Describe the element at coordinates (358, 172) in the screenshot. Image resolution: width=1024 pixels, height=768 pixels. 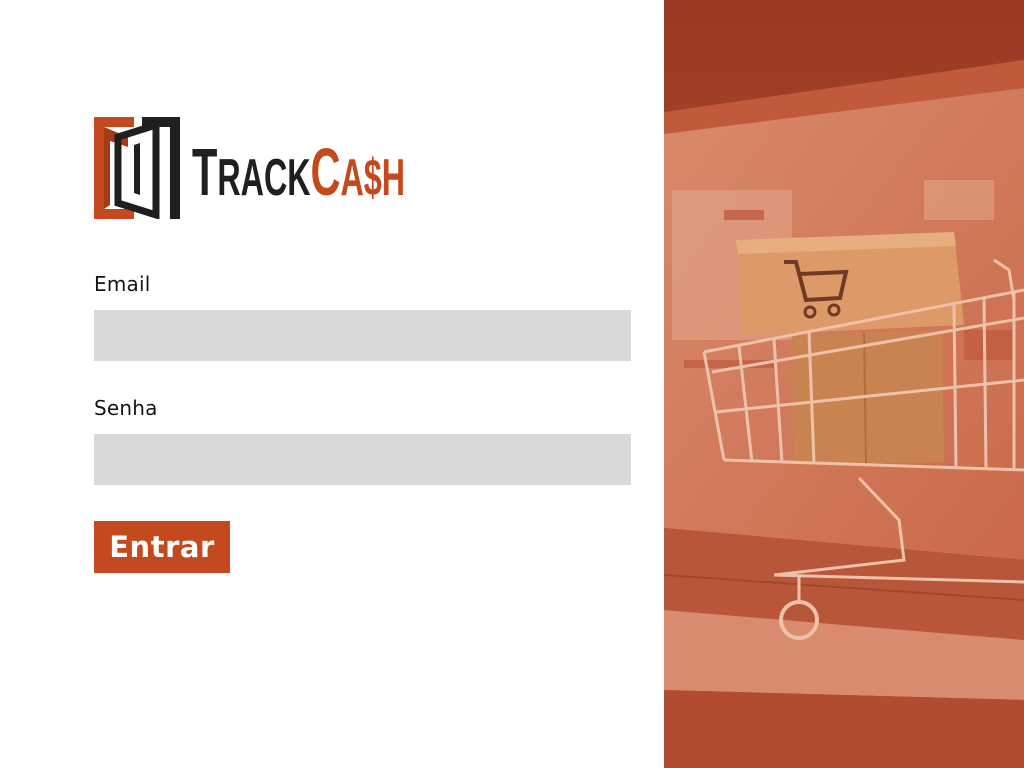
I see `brand-word-cash: CA$H` at that location.